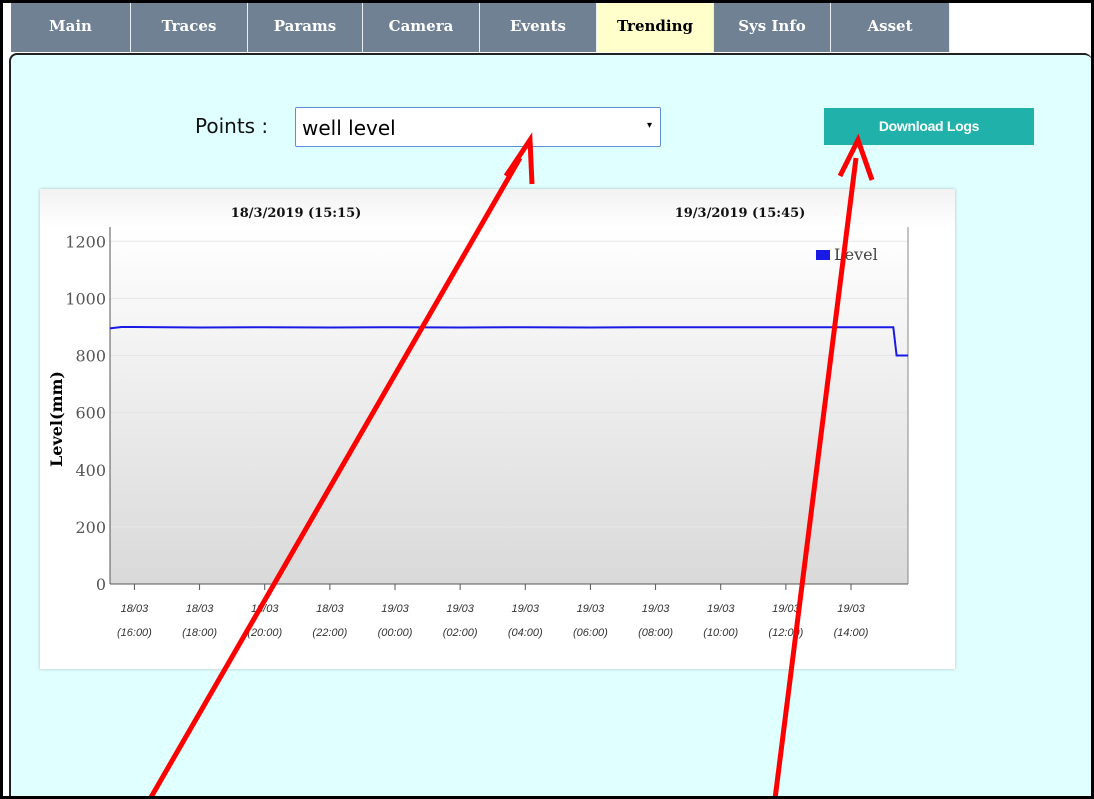  Describe the element at coordinates (823, 255) in the screenshot. I see `legend-swatch` at that location.